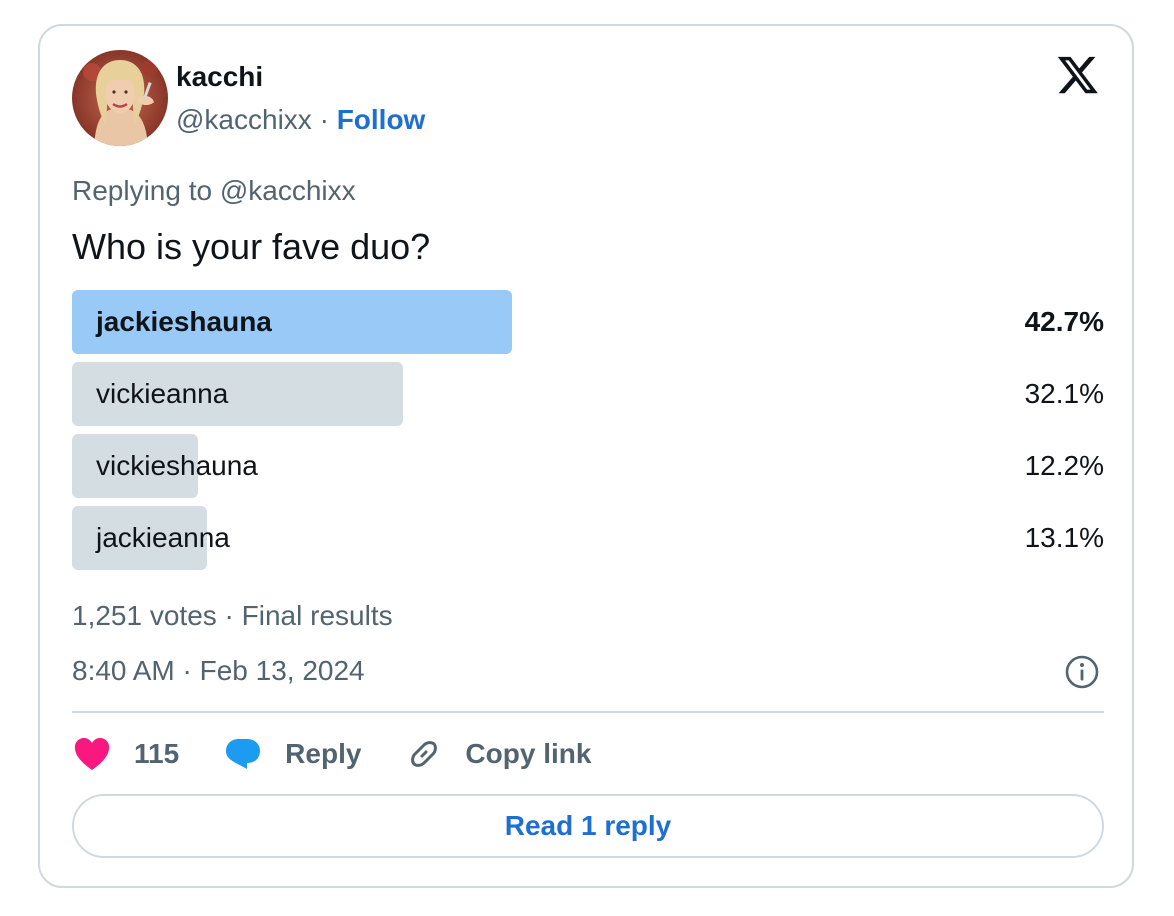  I want to click on poll-option: vickieshauna 12.2%, so click(588, 466).